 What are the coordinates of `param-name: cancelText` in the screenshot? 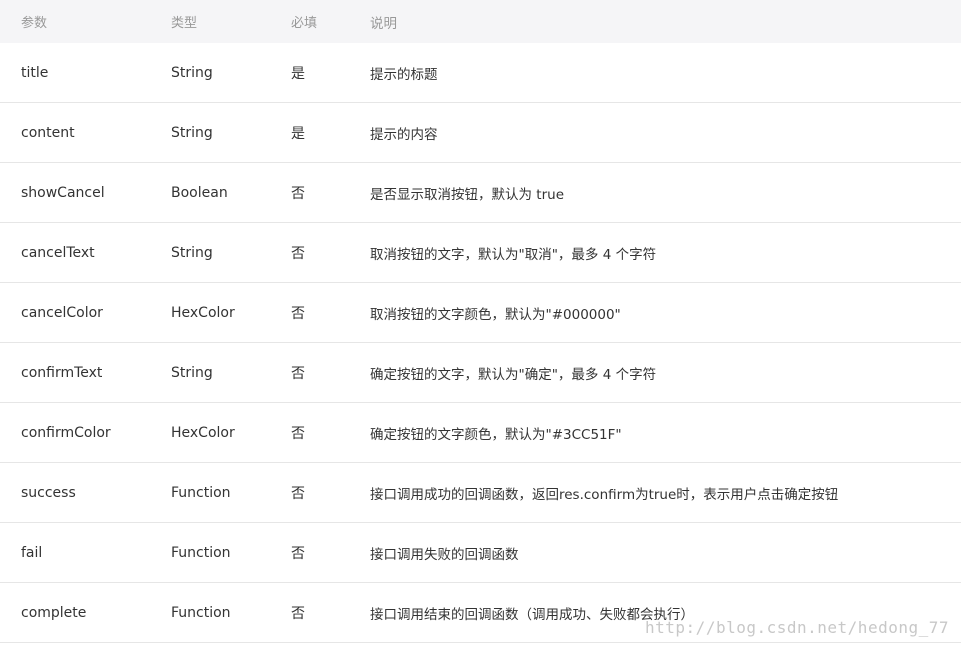 It's located at (58, 252).